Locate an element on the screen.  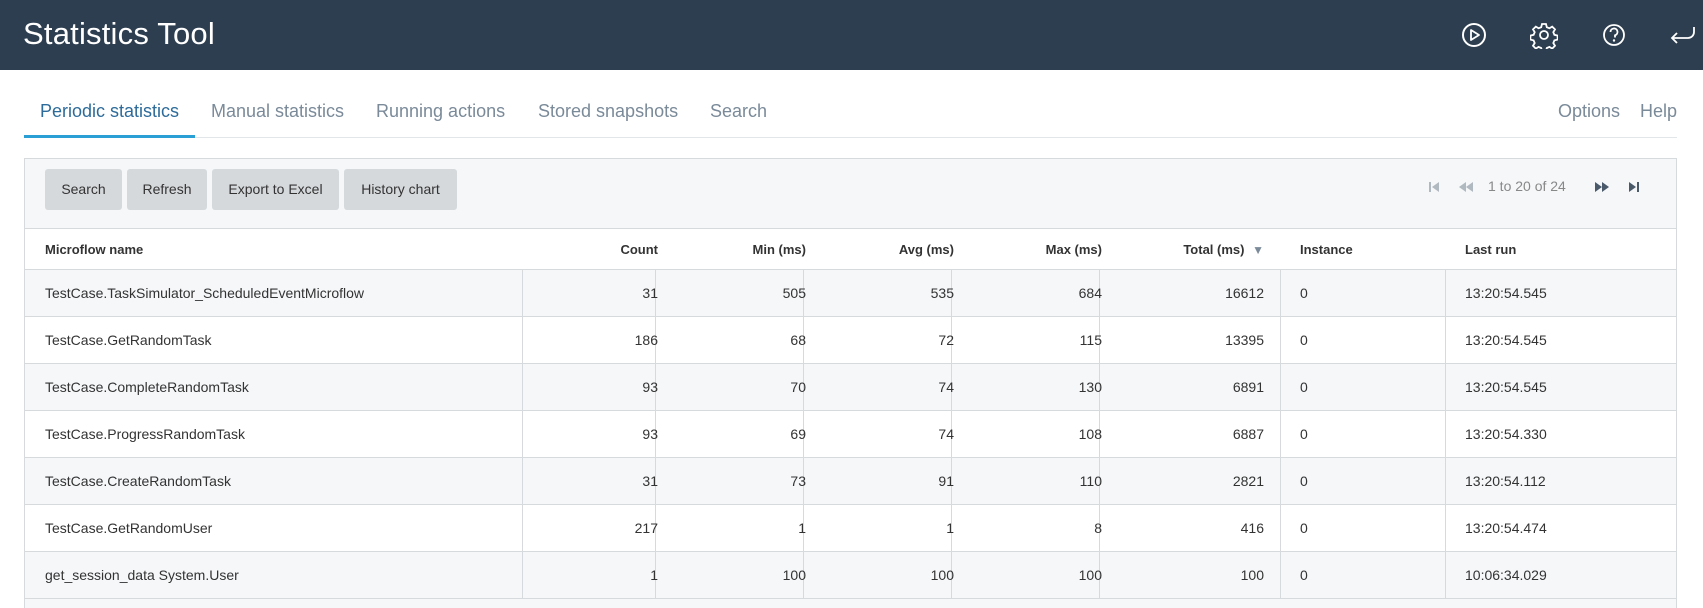
tab-running-actions: Running actions is located at coordinates (440, 111).